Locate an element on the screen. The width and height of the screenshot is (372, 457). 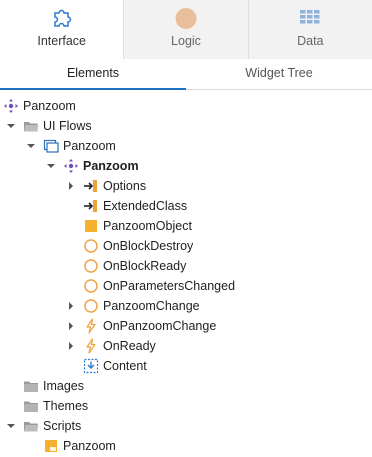
tab-interface-label: Interface is located at coordinates (61, 41).